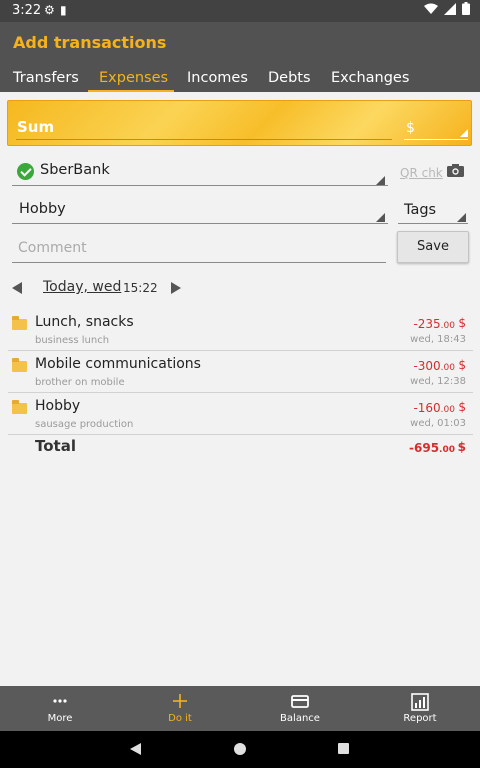  What do you see at coordinates (131, 91) in the screenshot?
I see `active-tab-indicator` at bounding box center [131, 91].